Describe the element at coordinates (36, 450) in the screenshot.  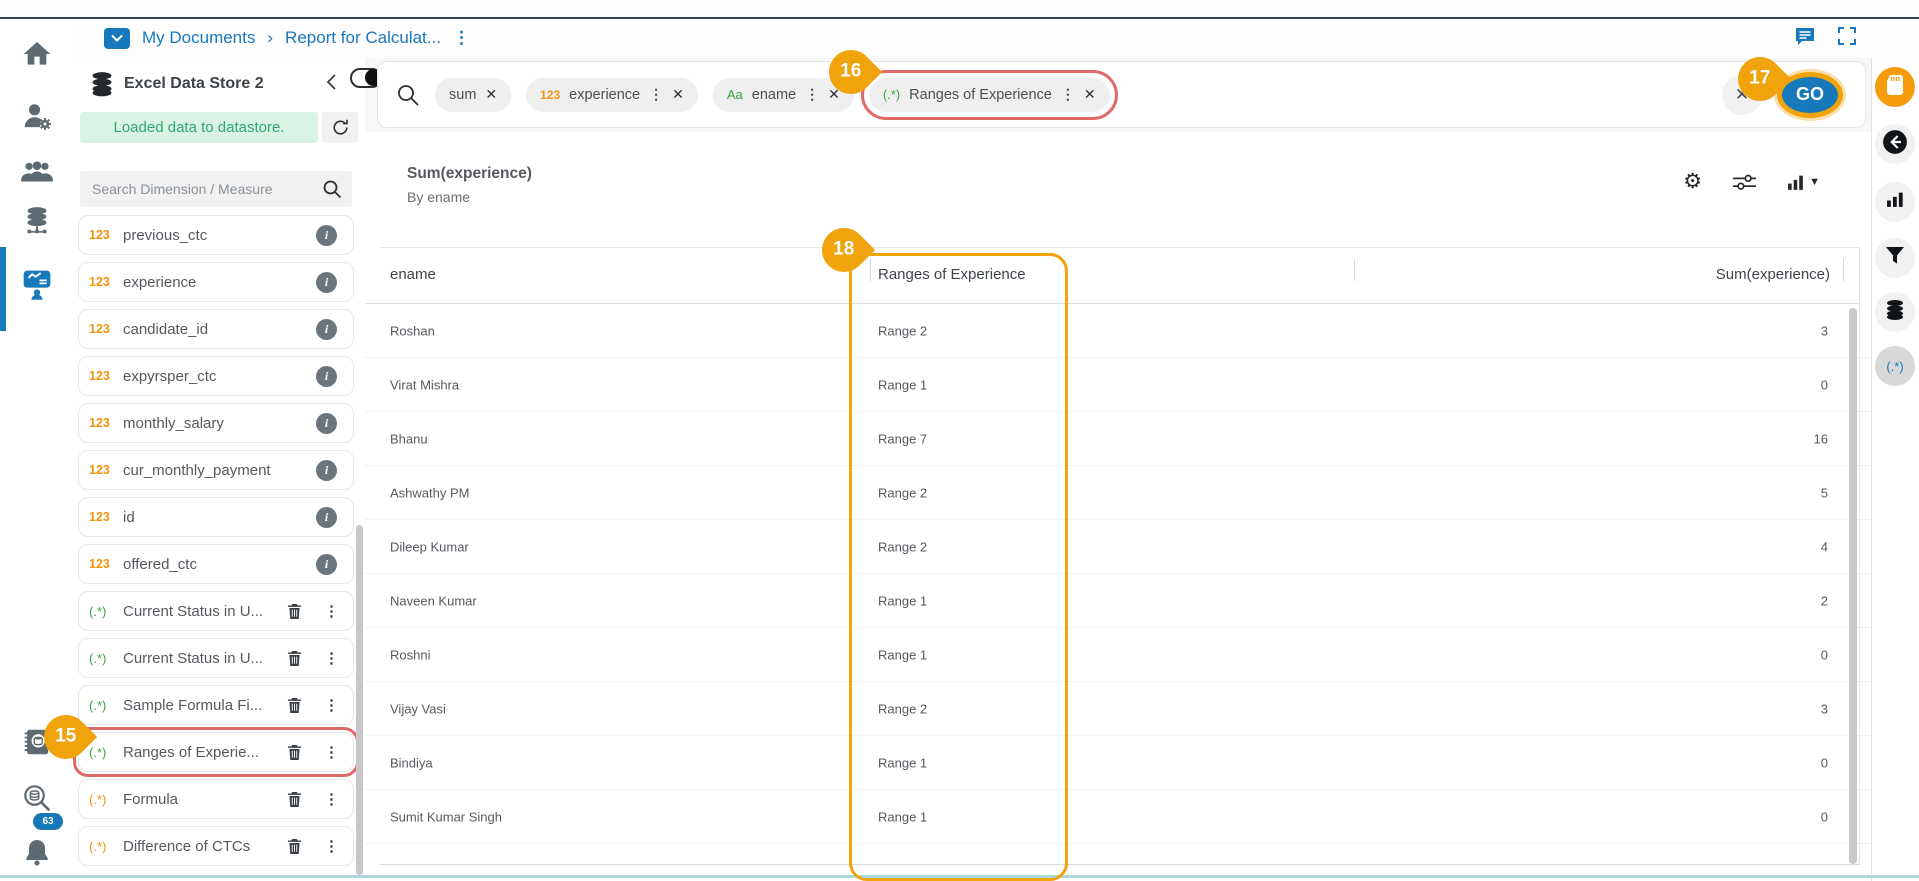
I see `left-nav-rail: 63` at that location.